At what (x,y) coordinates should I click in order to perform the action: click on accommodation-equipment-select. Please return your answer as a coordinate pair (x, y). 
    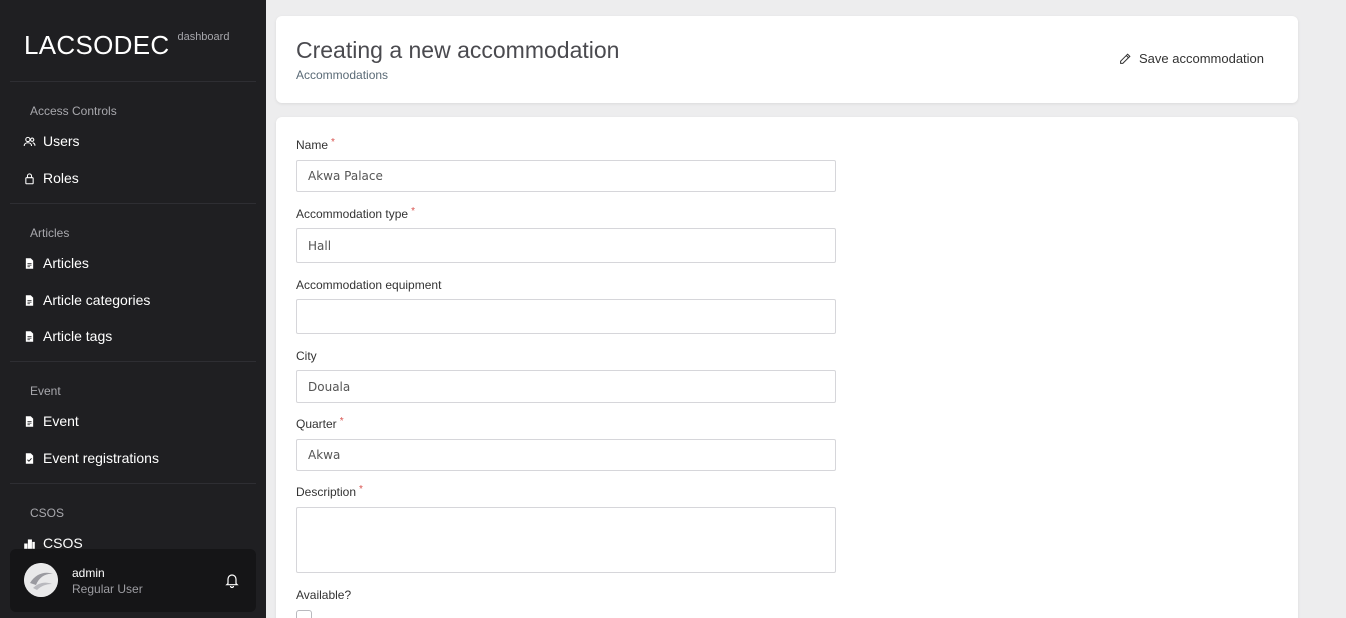
    Looking at the image, I should click on (566, 316).